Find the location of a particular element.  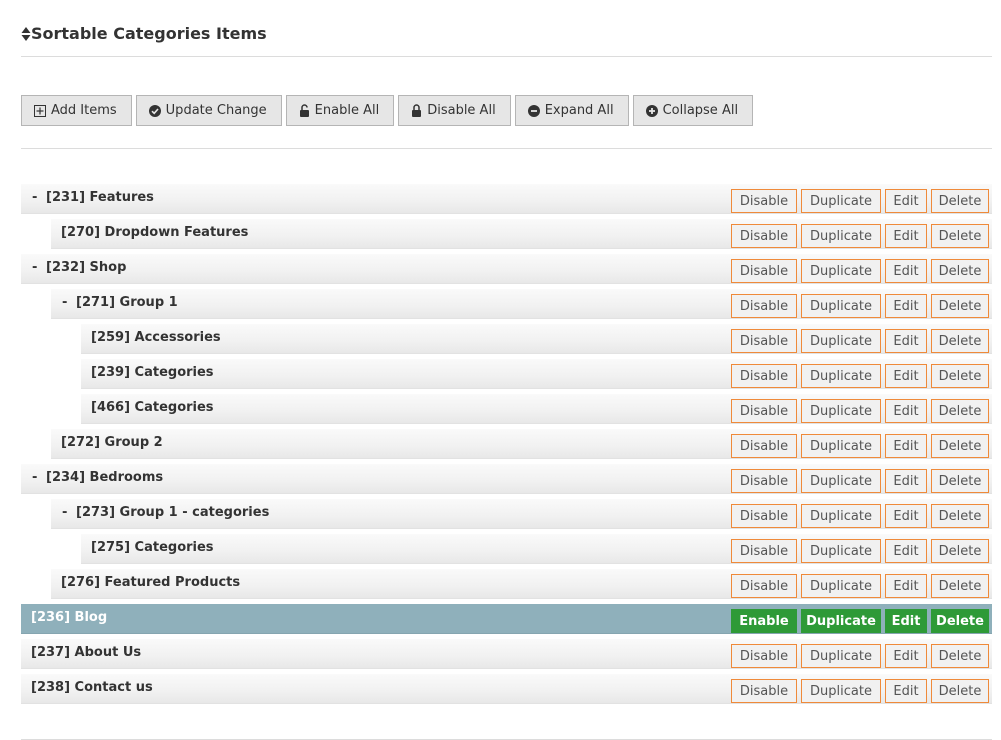

disable-all-button: Disable All is located at coordinates (454, 110).